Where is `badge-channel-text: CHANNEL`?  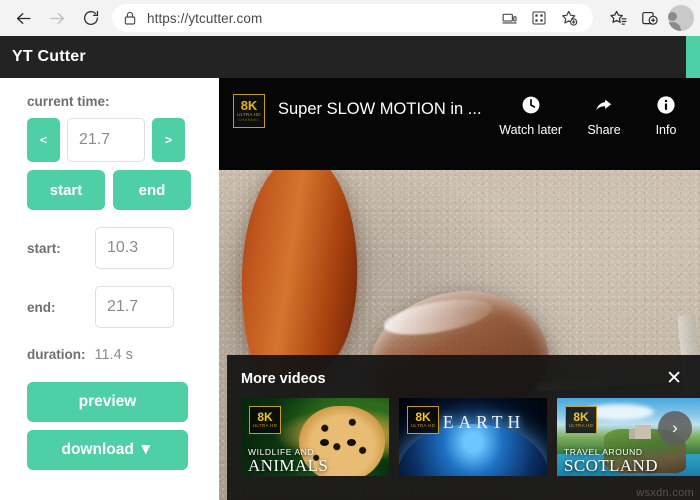
badge-channel-text: CHANNEL is located at coordinates (249, 119).